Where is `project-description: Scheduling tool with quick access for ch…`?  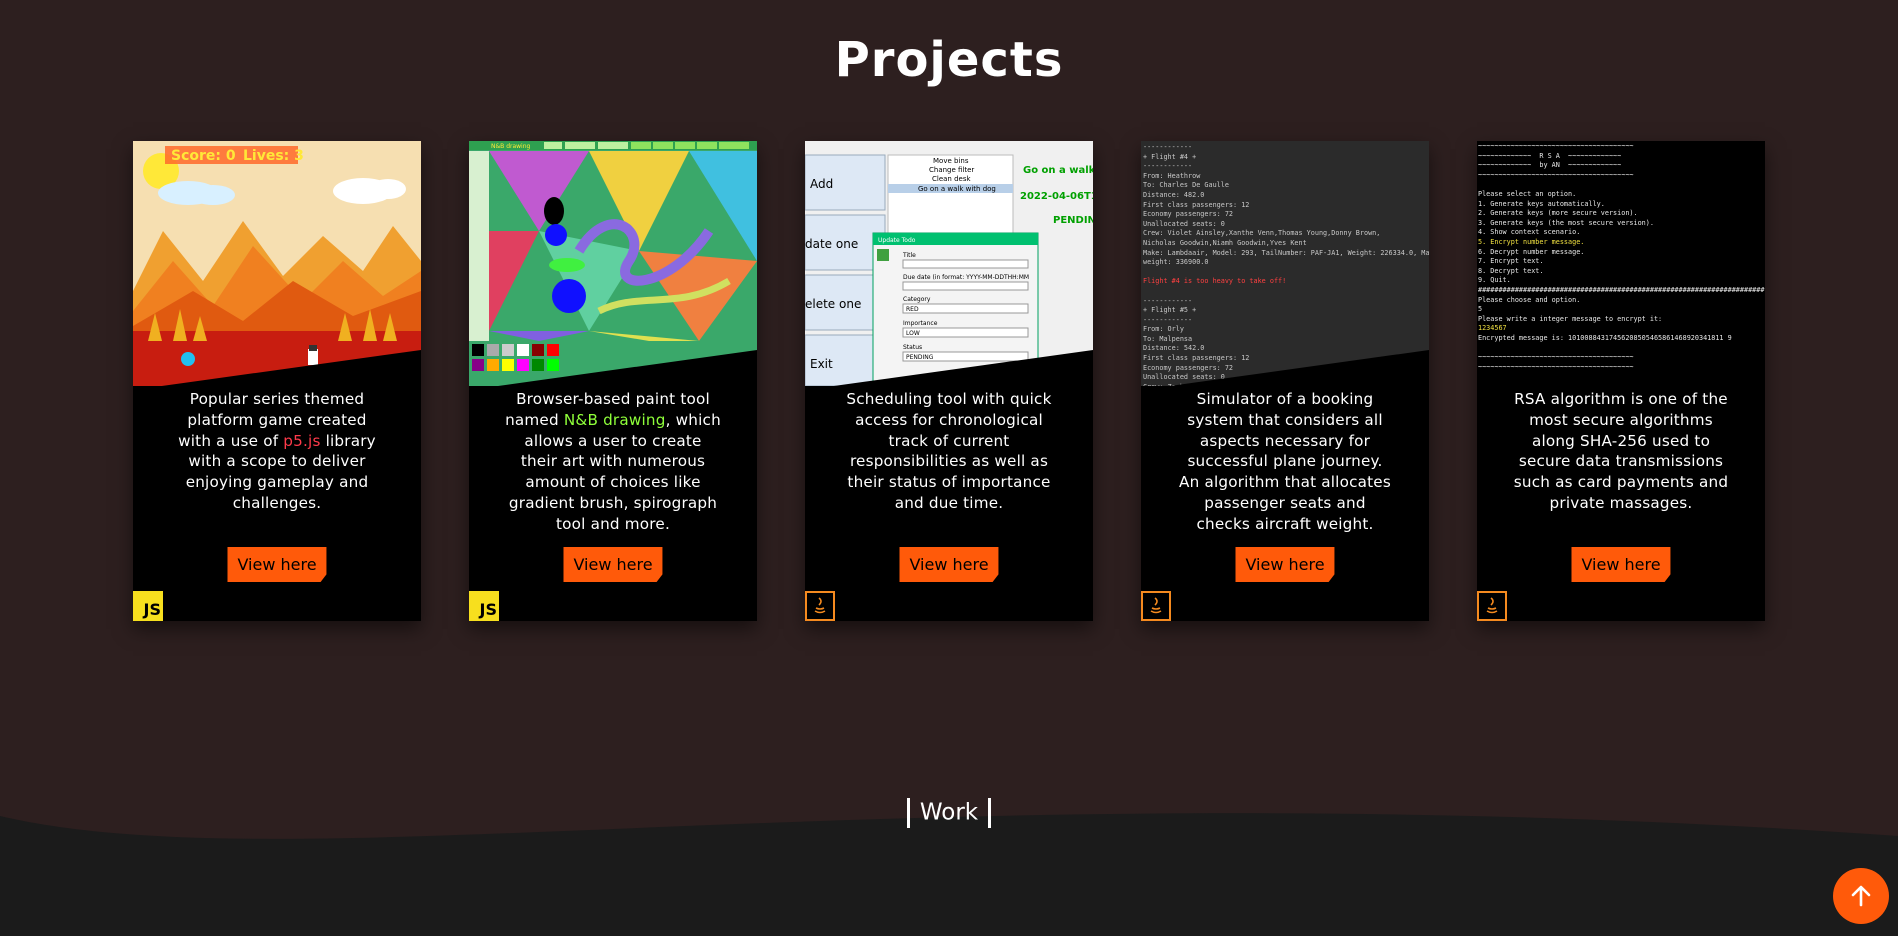 project-description: Scheduling tool with quick access for ch… is located at coordinates (949, 451).